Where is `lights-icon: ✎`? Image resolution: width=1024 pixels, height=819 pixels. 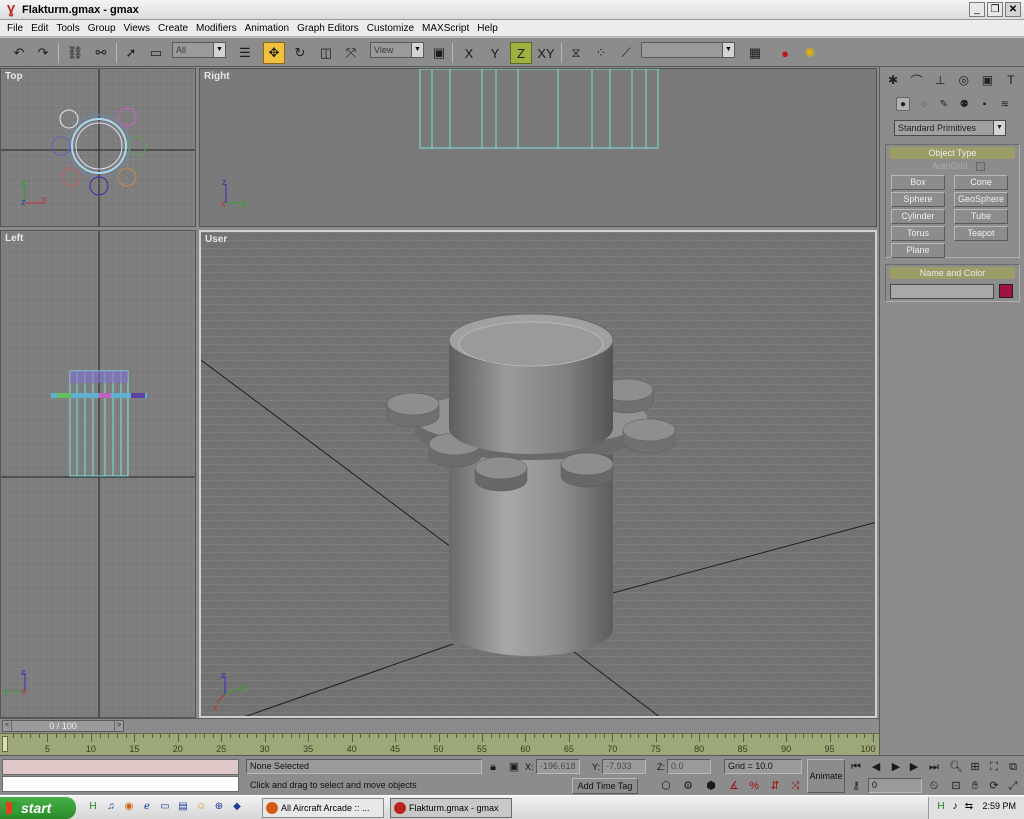
lights-icon: ✎ is located at coordinates (944, 104).